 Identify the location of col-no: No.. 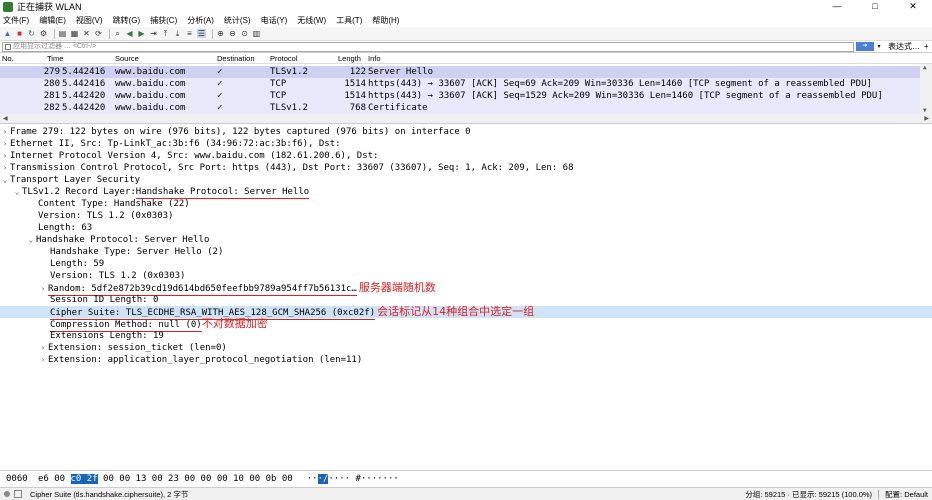
(8, 58).